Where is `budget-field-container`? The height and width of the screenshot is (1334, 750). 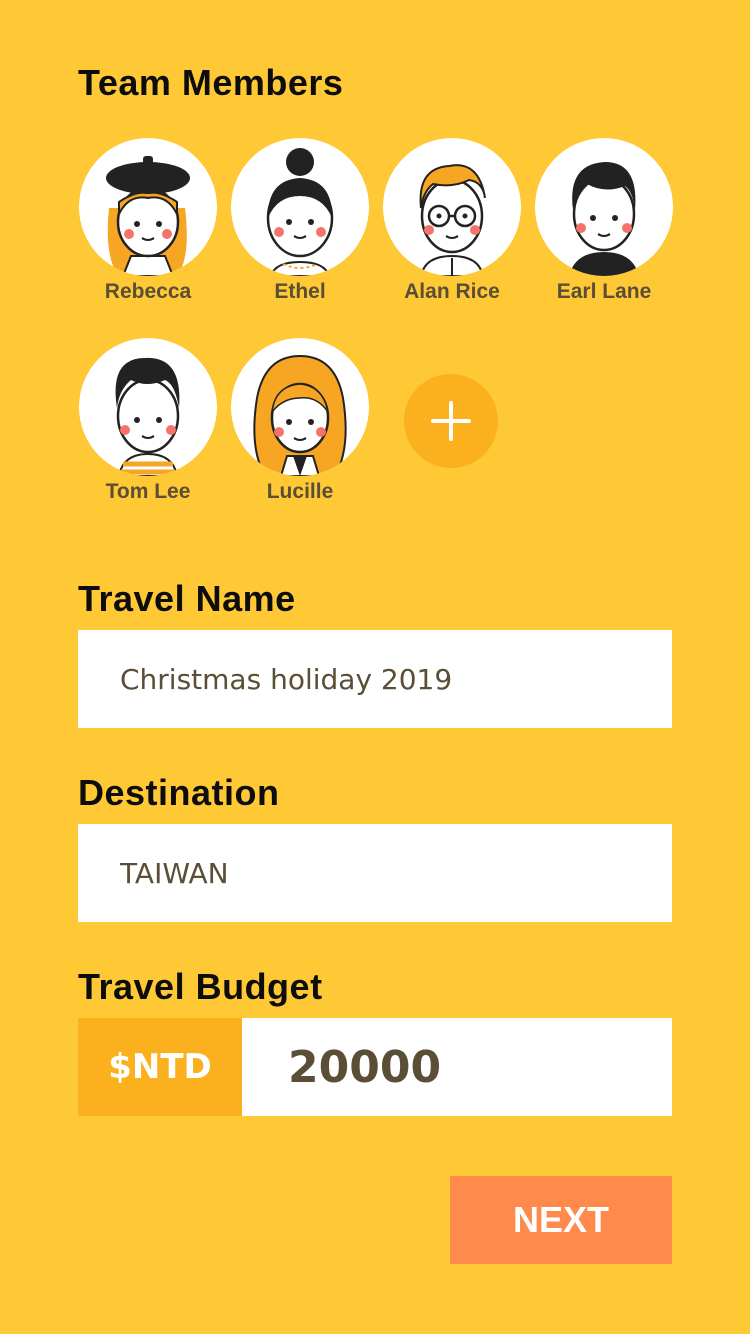
budget-field-container is located at coordinates (457, 1067).